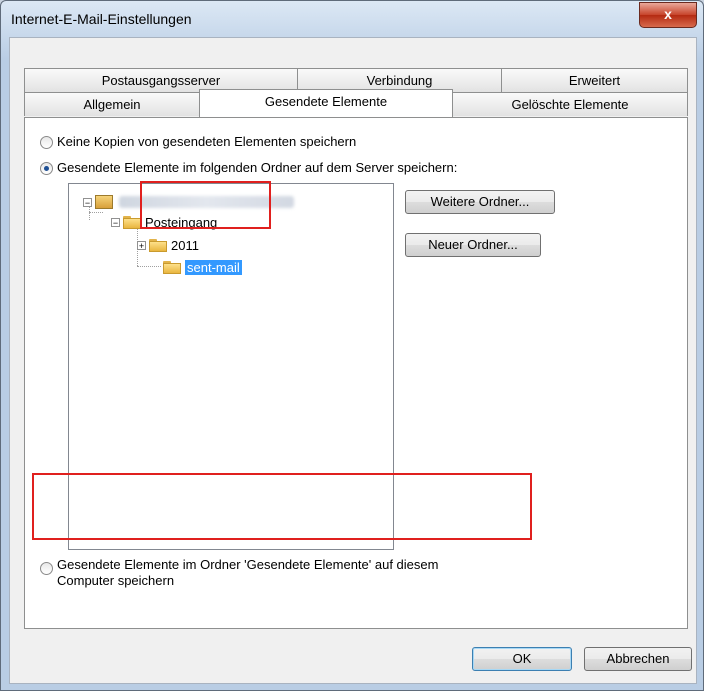  I want to click on tab-gesendete-elemente: Gesendete Elemente, so click(326, 103).